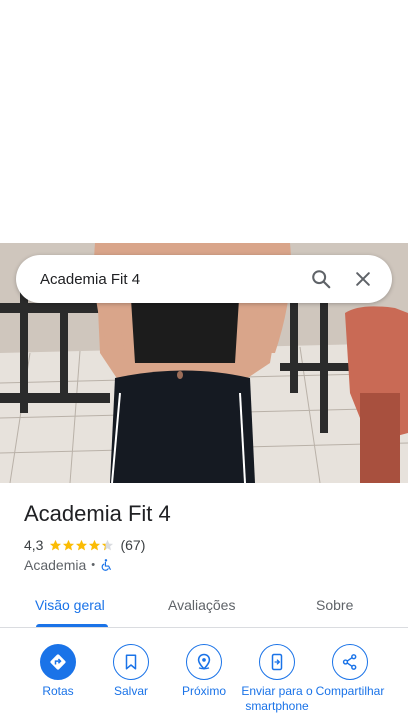 The height and width of the screenshot is (726, 408). I want to click on nearby-button: Próximo, so click(204, 671).